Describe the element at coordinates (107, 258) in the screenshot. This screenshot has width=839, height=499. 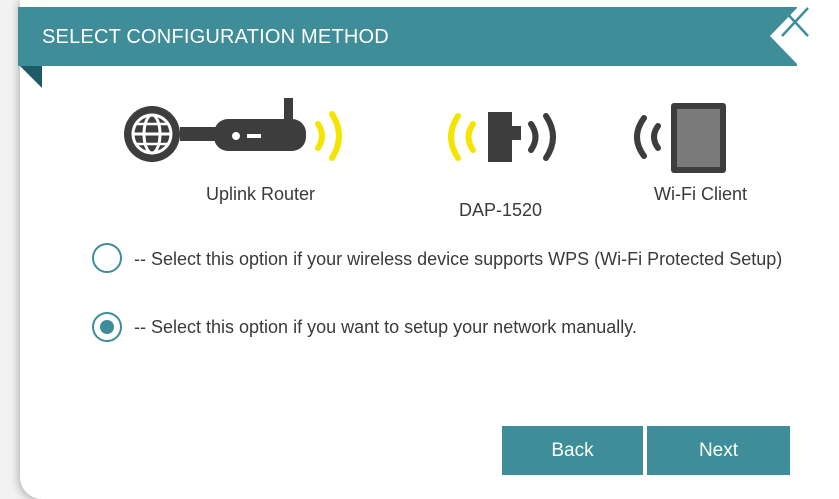
I see `wps-radio` at that location.